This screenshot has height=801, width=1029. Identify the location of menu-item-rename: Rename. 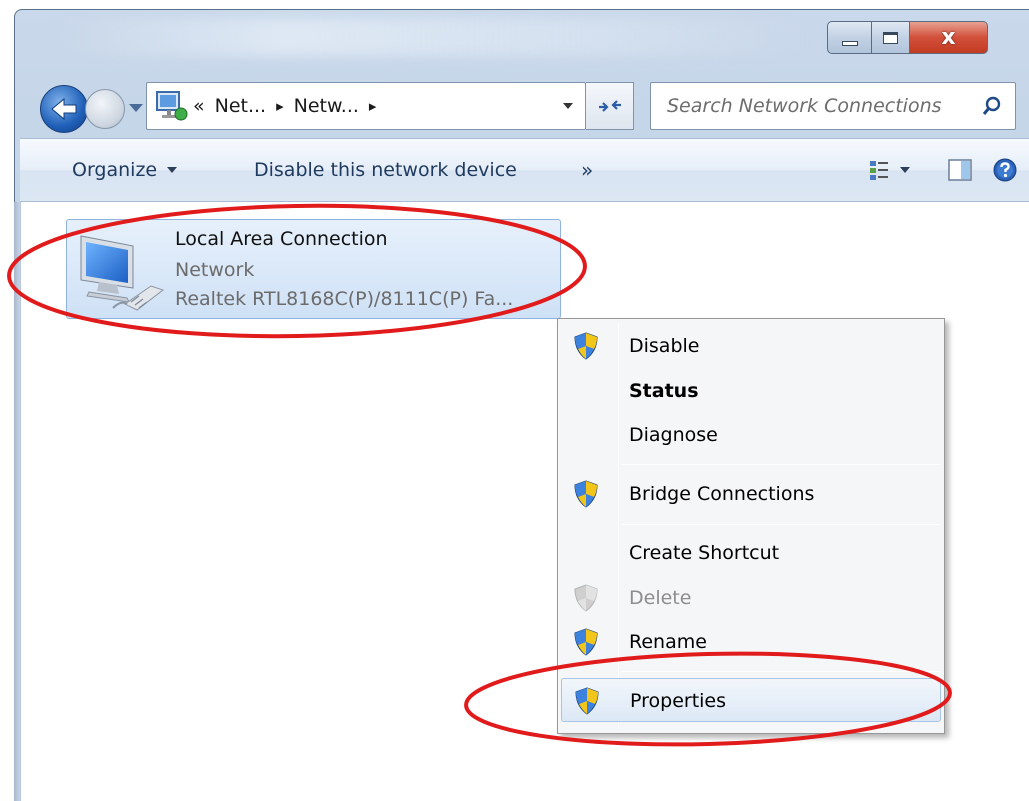
(751, 642).